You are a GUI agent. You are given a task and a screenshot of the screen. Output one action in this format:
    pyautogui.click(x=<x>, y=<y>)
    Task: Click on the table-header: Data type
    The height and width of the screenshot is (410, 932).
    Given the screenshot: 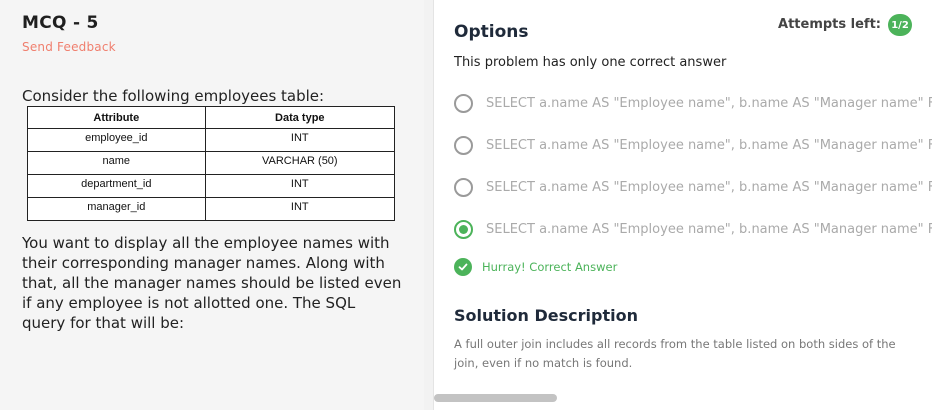 What is the action you would take?
    pyautogui.click(x=300, y=117)
    